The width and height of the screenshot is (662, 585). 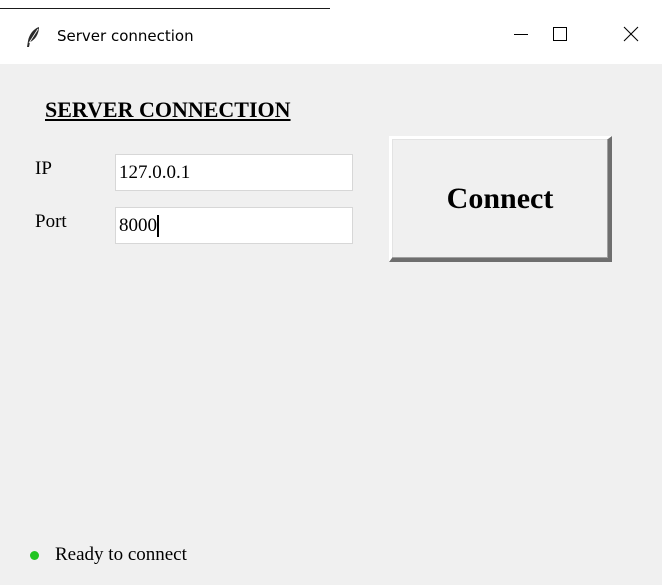 What do you see at coordinates (34, 555) in the screenshot?
I see `status-indicator-dot` at bounding box center [34, 555].